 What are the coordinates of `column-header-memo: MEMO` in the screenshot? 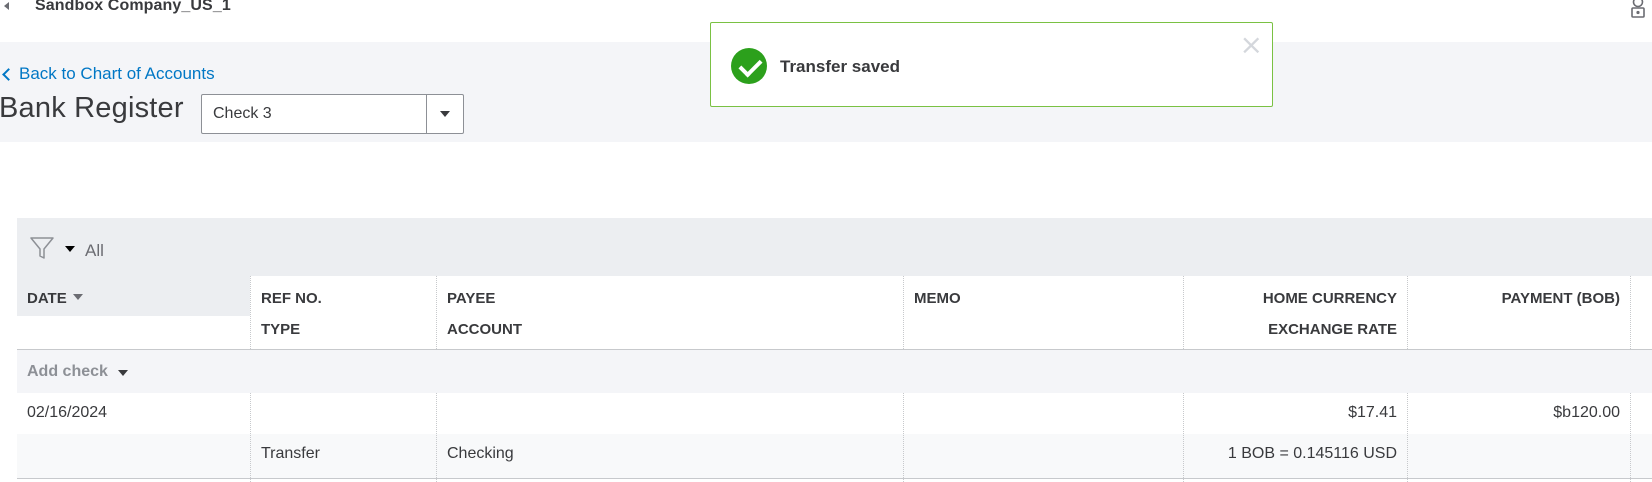 It's located at (937, 298).